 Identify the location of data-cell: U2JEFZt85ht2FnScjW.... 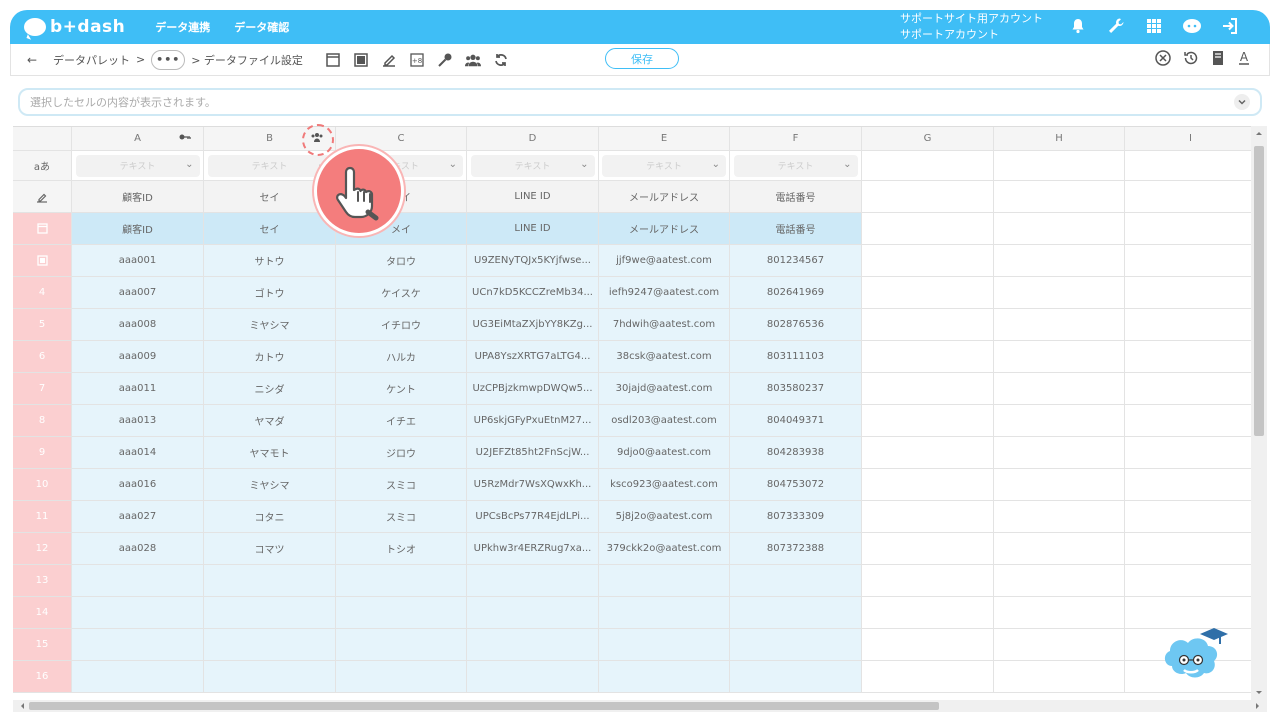
(533, 453).